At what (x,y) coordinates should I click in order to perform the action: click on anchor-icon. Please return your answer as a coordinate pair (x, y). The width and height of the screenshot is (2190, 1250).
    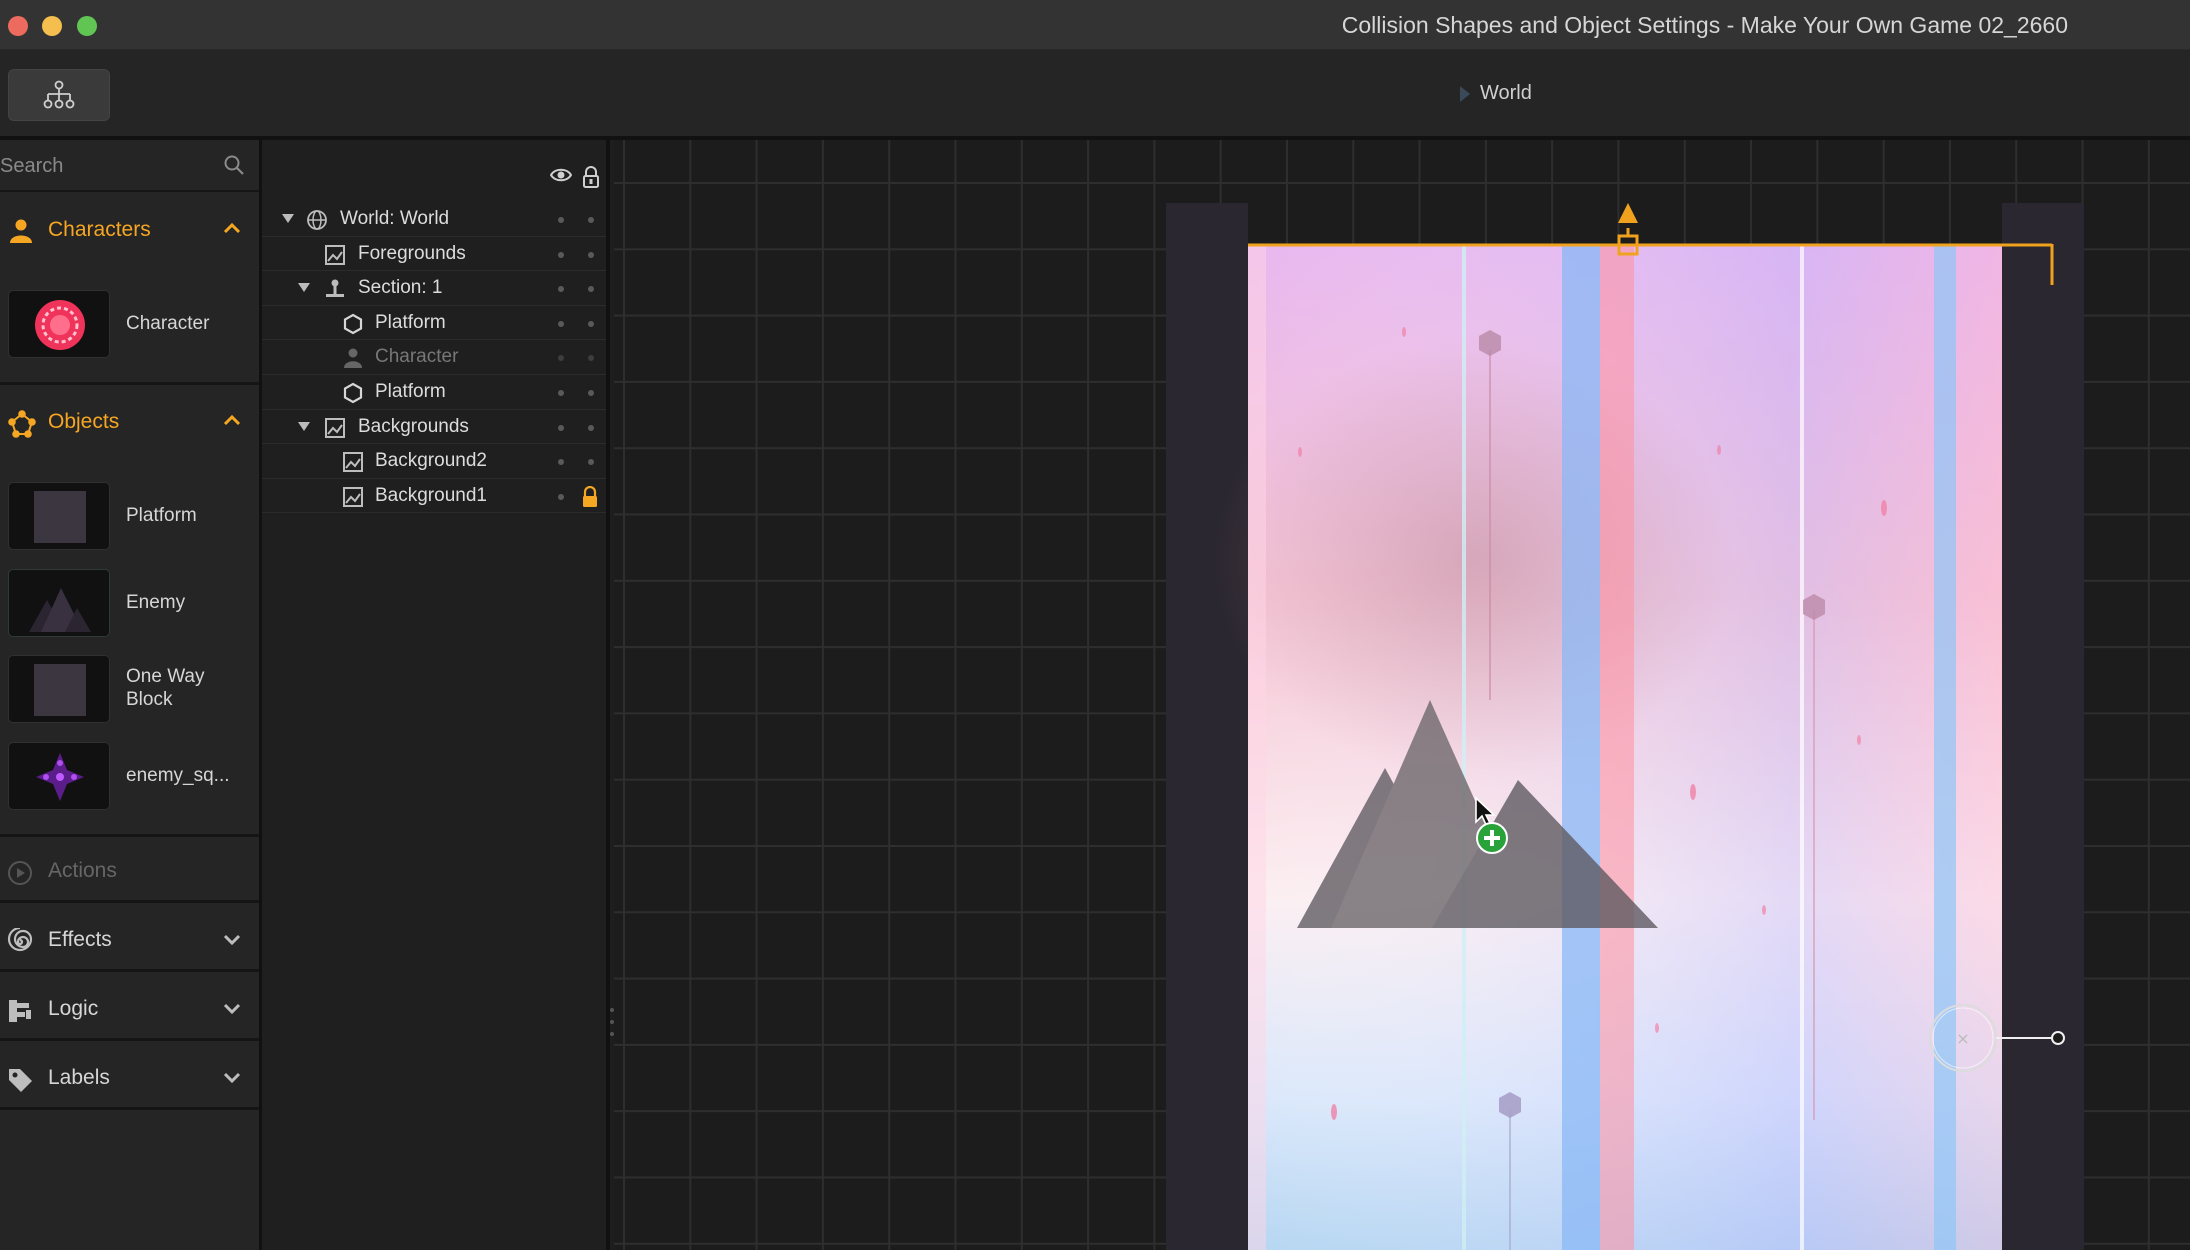
    Looking at the image, I should click on (335, 288).